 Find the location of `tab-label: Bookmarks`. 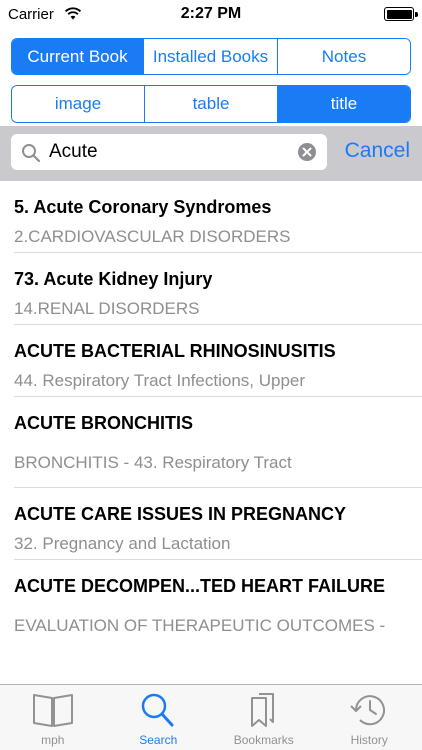

tab-label: Bookmarks is located at coordinates (263, 740).